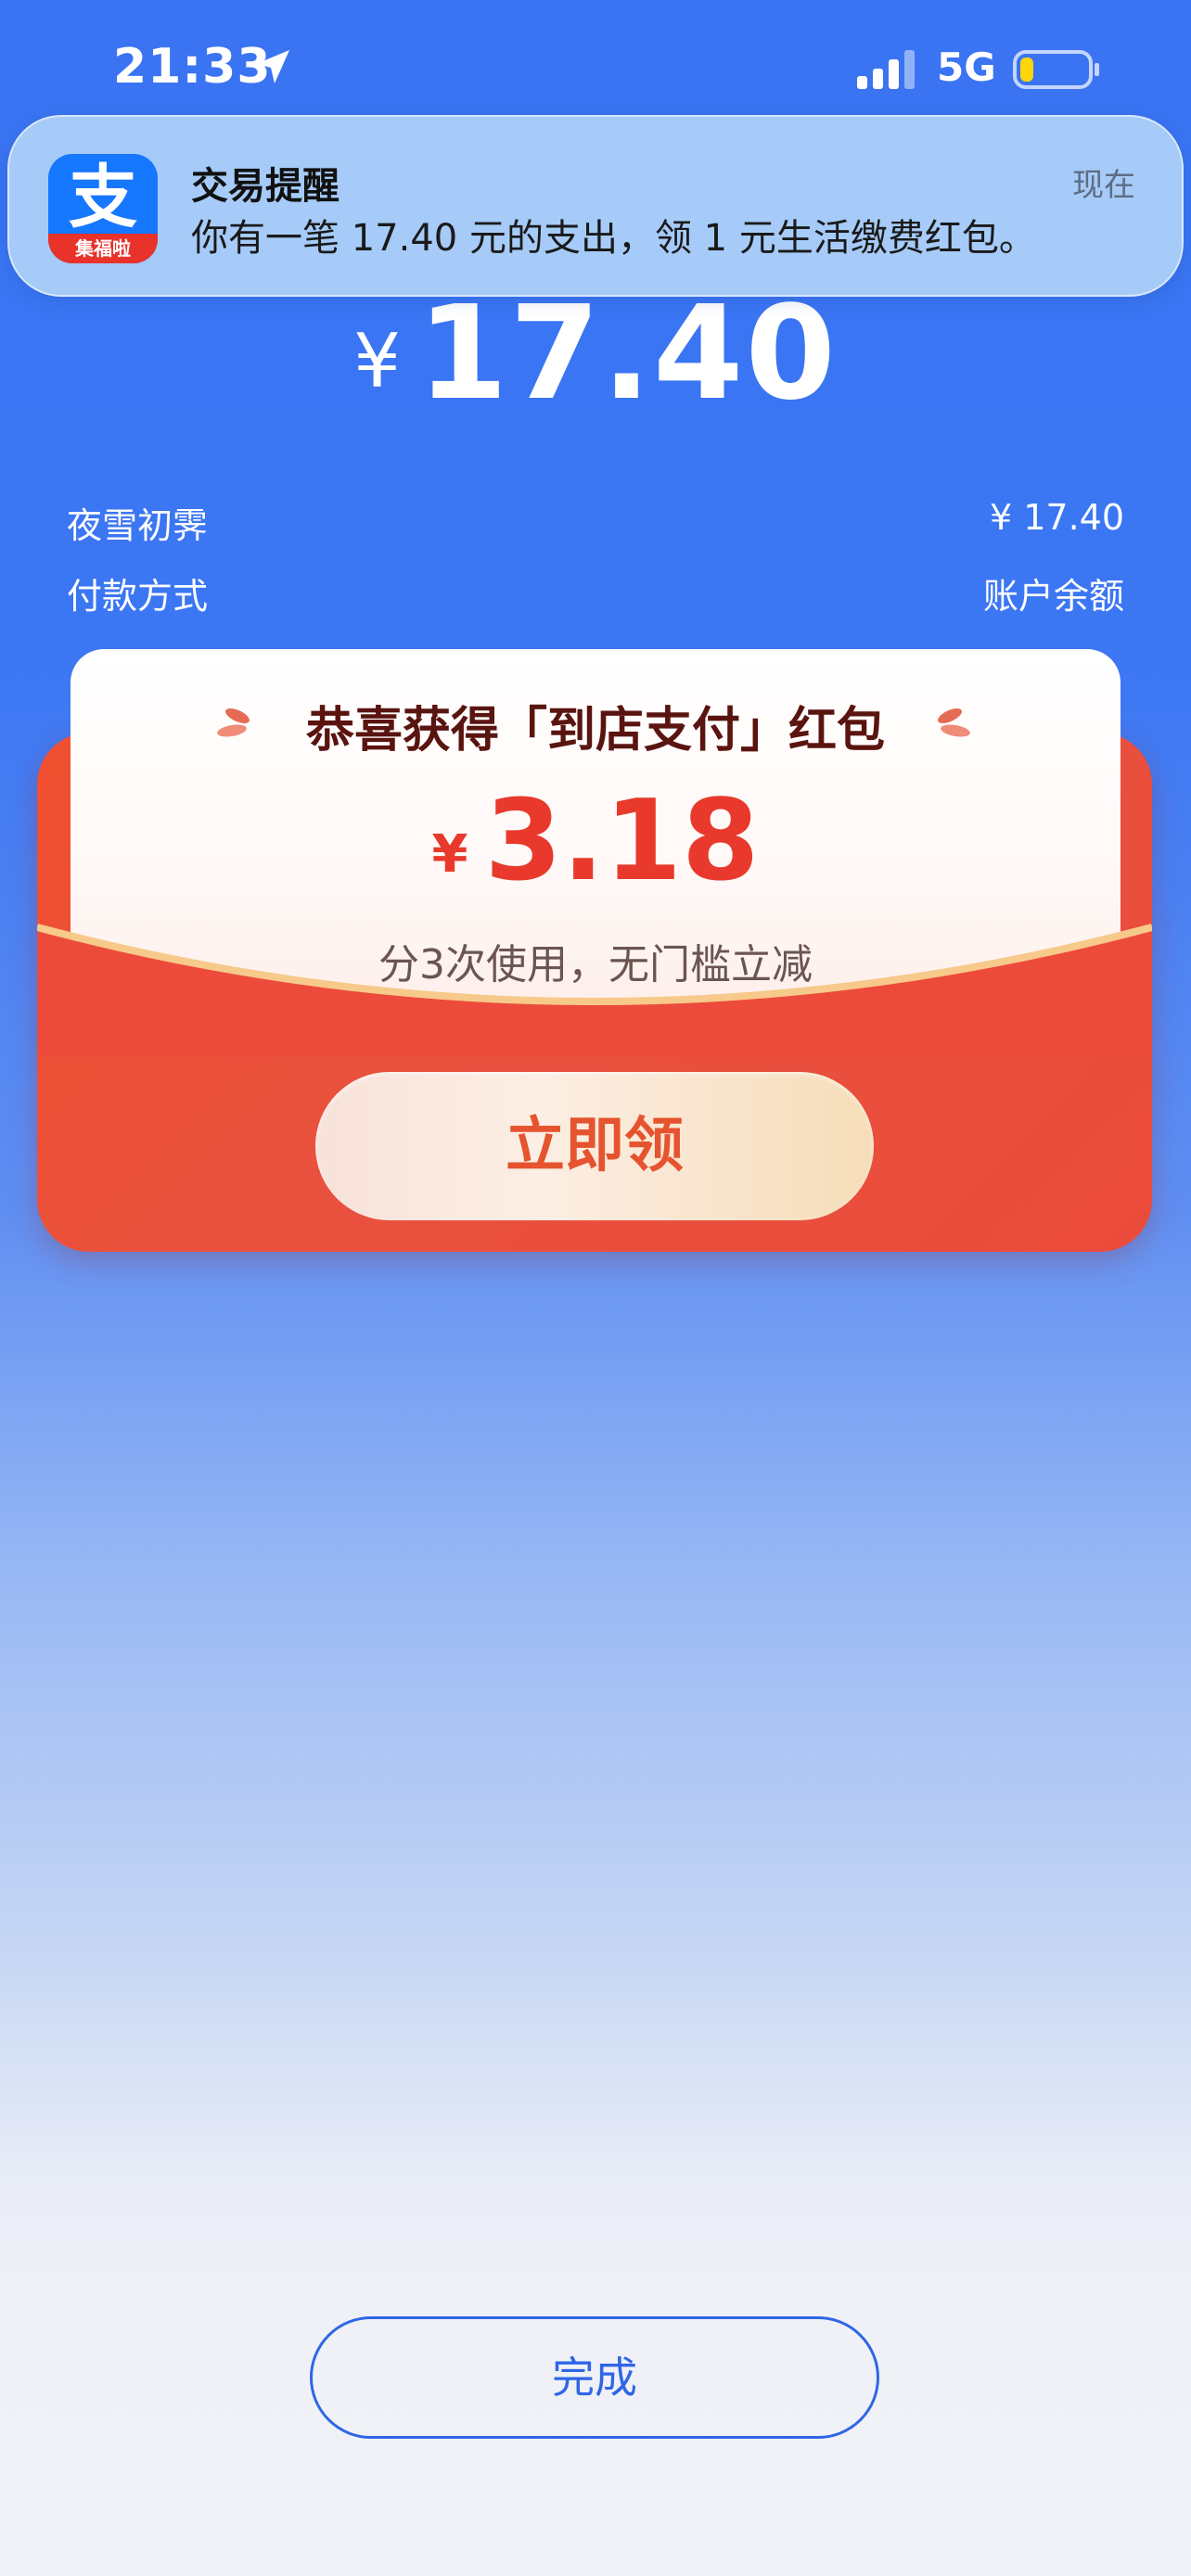  Describe the element at coordinates (886, 69) in the screenshot. I see `cellular-signal-icon` at that location.